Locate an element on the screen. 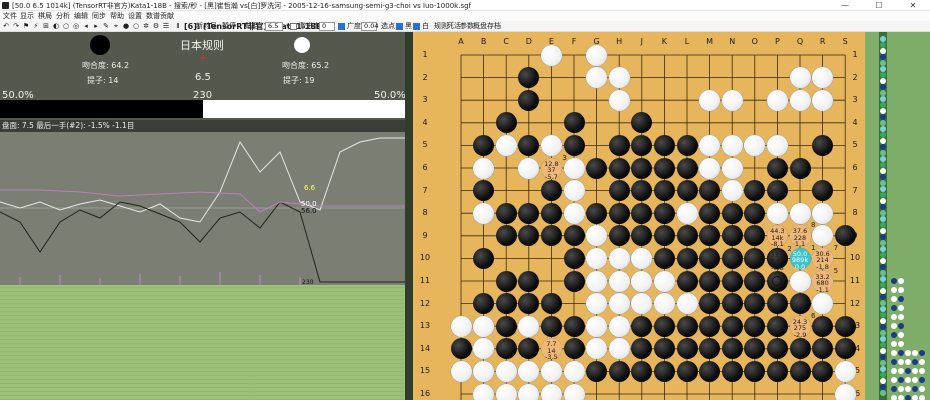 The image size is (930, 400). komi-input: 6.5 is located at coordinates (274, 26).